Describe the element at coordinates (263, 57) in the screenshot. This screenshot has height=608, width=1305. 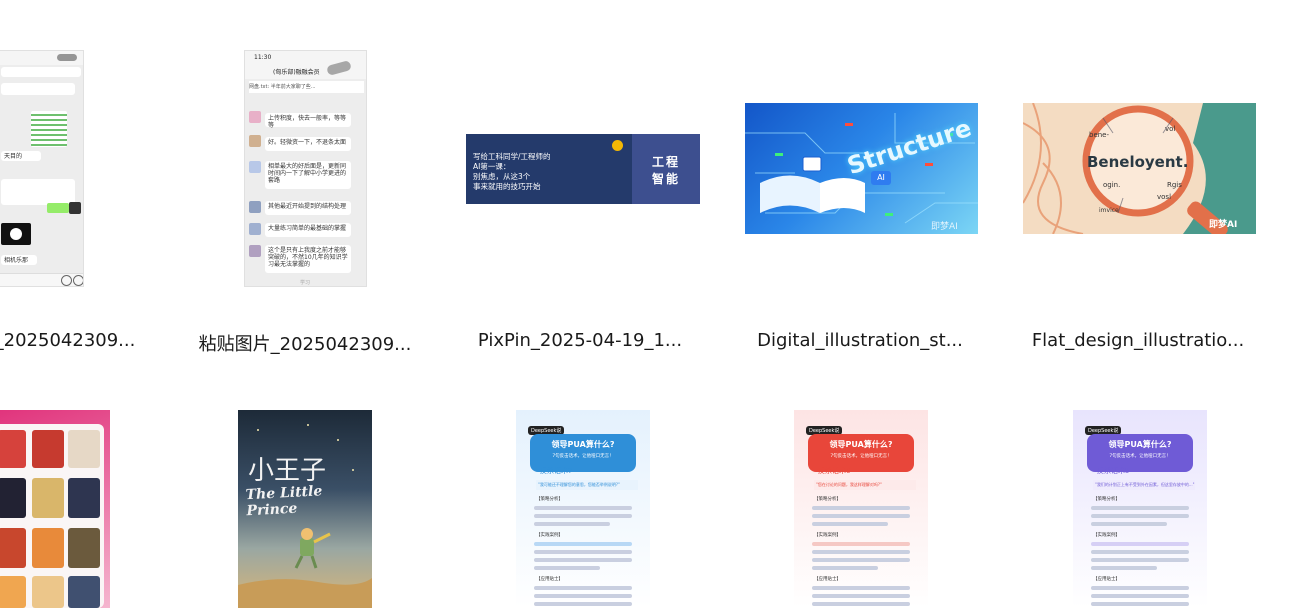
I see `status-time: 11:30` at that location.